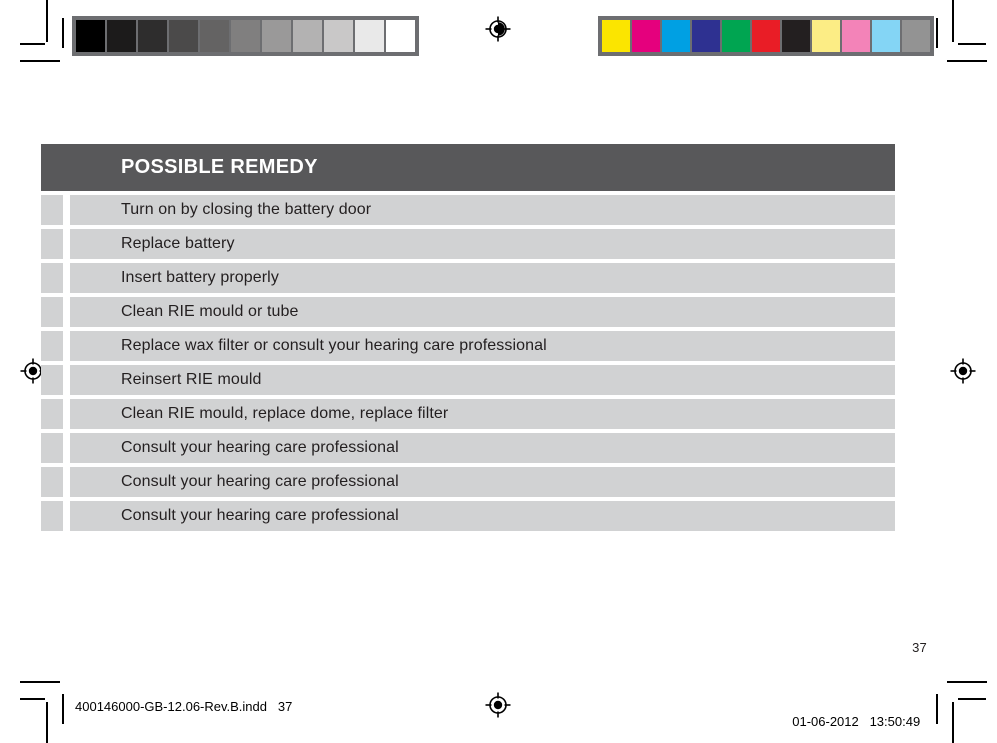 This screenshot has height=743, width=997. What do you see at coordinates (967, 61) in the screenshot?
I see `crop-mark-top-right-horizontal` at bounding box center [967, 61].